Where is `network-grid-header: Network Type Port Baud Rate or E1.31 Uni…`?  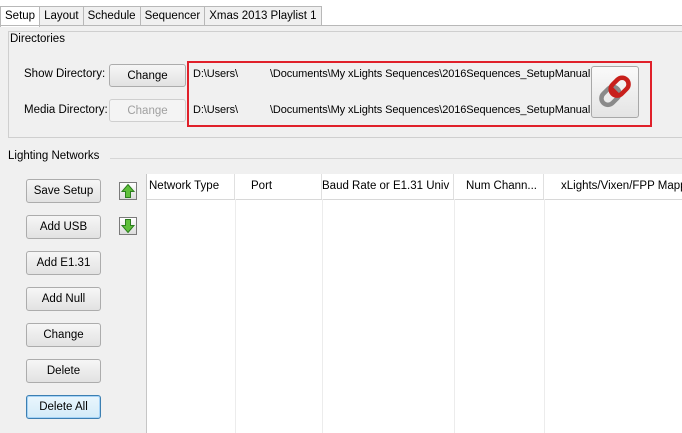
network-grid-header: Network Type Port Baud Rate or E1.31 Uni… is located at coordinates (414, 187).